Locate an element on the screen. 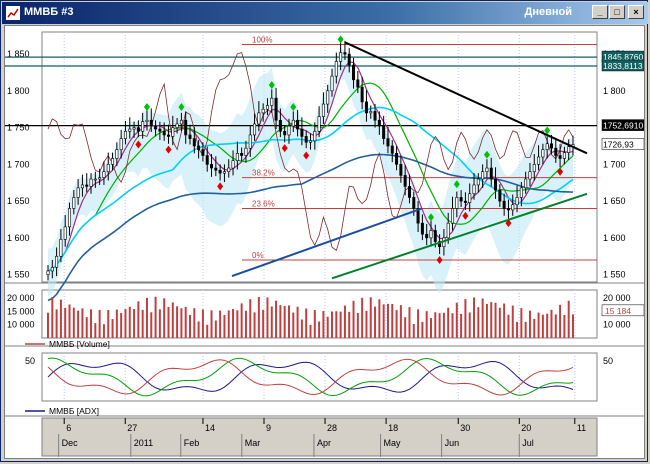 This screenshot has height=464, width=650. fib-level-label: 100% is located at coordinates (262, 40).